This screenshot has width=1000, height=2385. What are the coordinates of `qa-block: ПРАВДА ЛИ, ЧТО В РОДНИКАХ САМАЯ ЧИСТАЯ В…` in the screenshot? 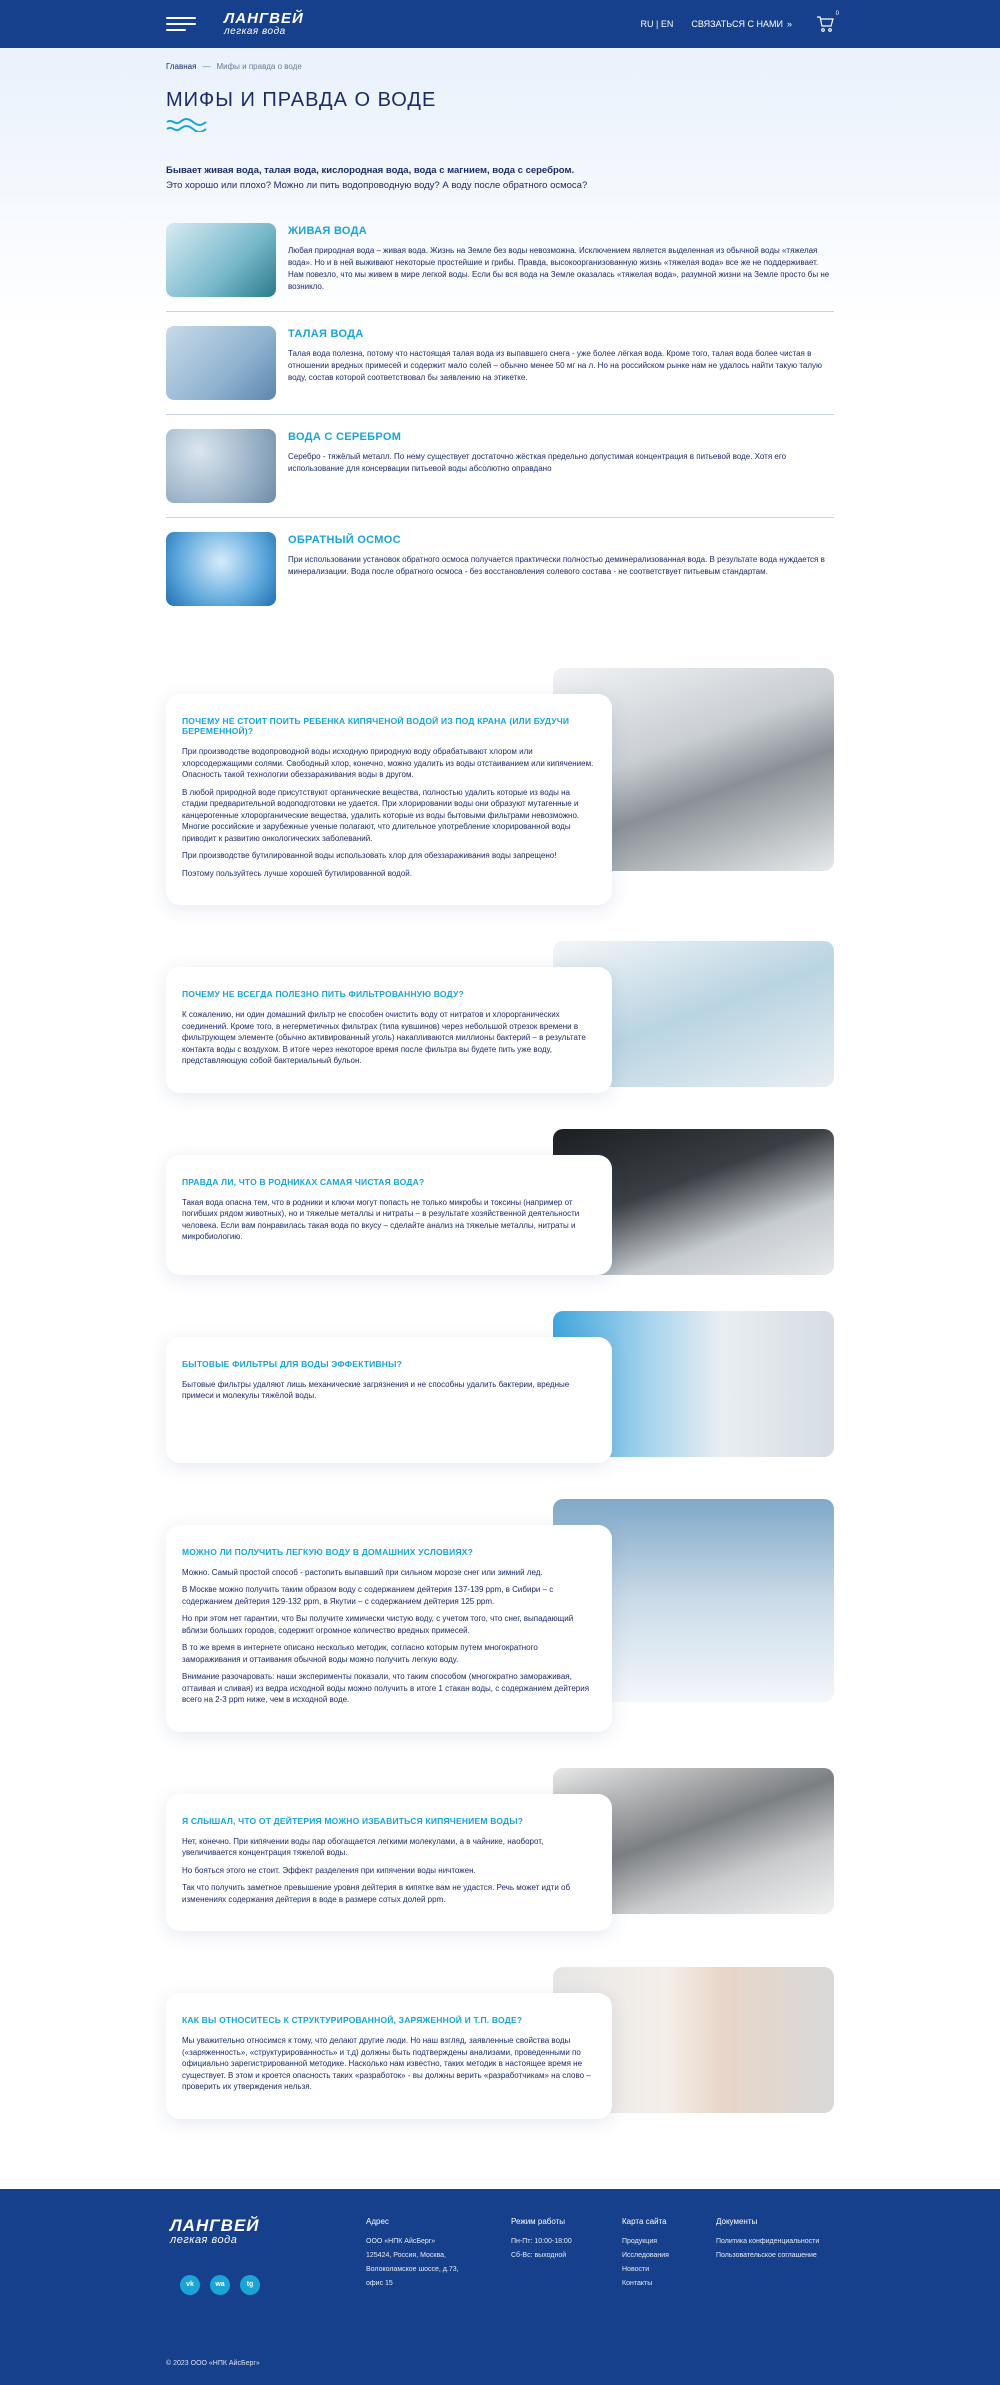 It's located at (500, 1201).